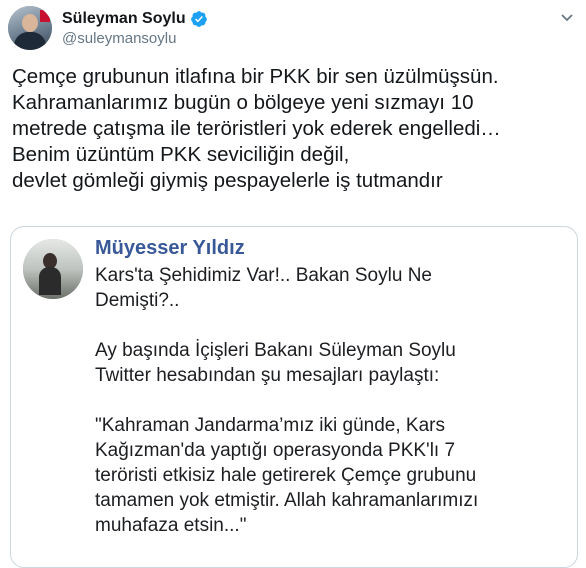 The width and height of the screenshot is (586, 568). Describe the element at coordinates (170, 248) in the screenshot. I see `quoted-author-name: Müyesser Yıldız` at that location.